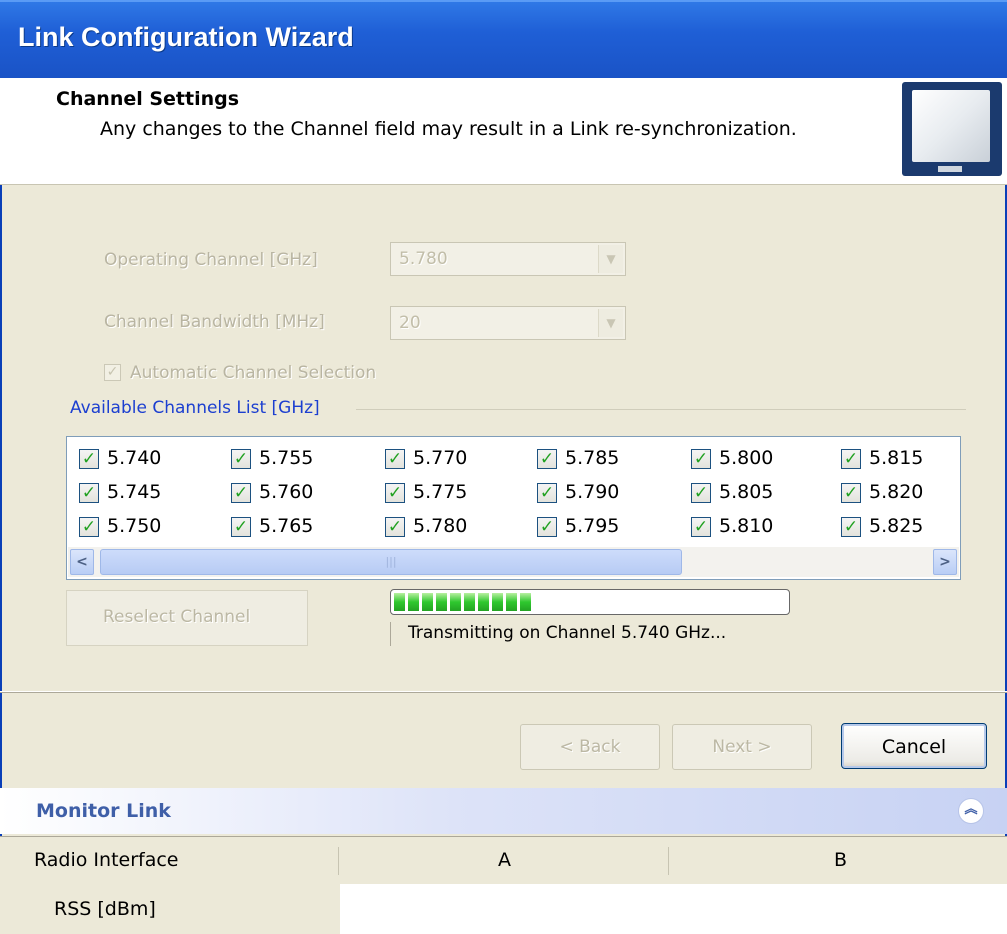  I want to click on column-header-radio-interface: Radio Interface, so click(106, 860).